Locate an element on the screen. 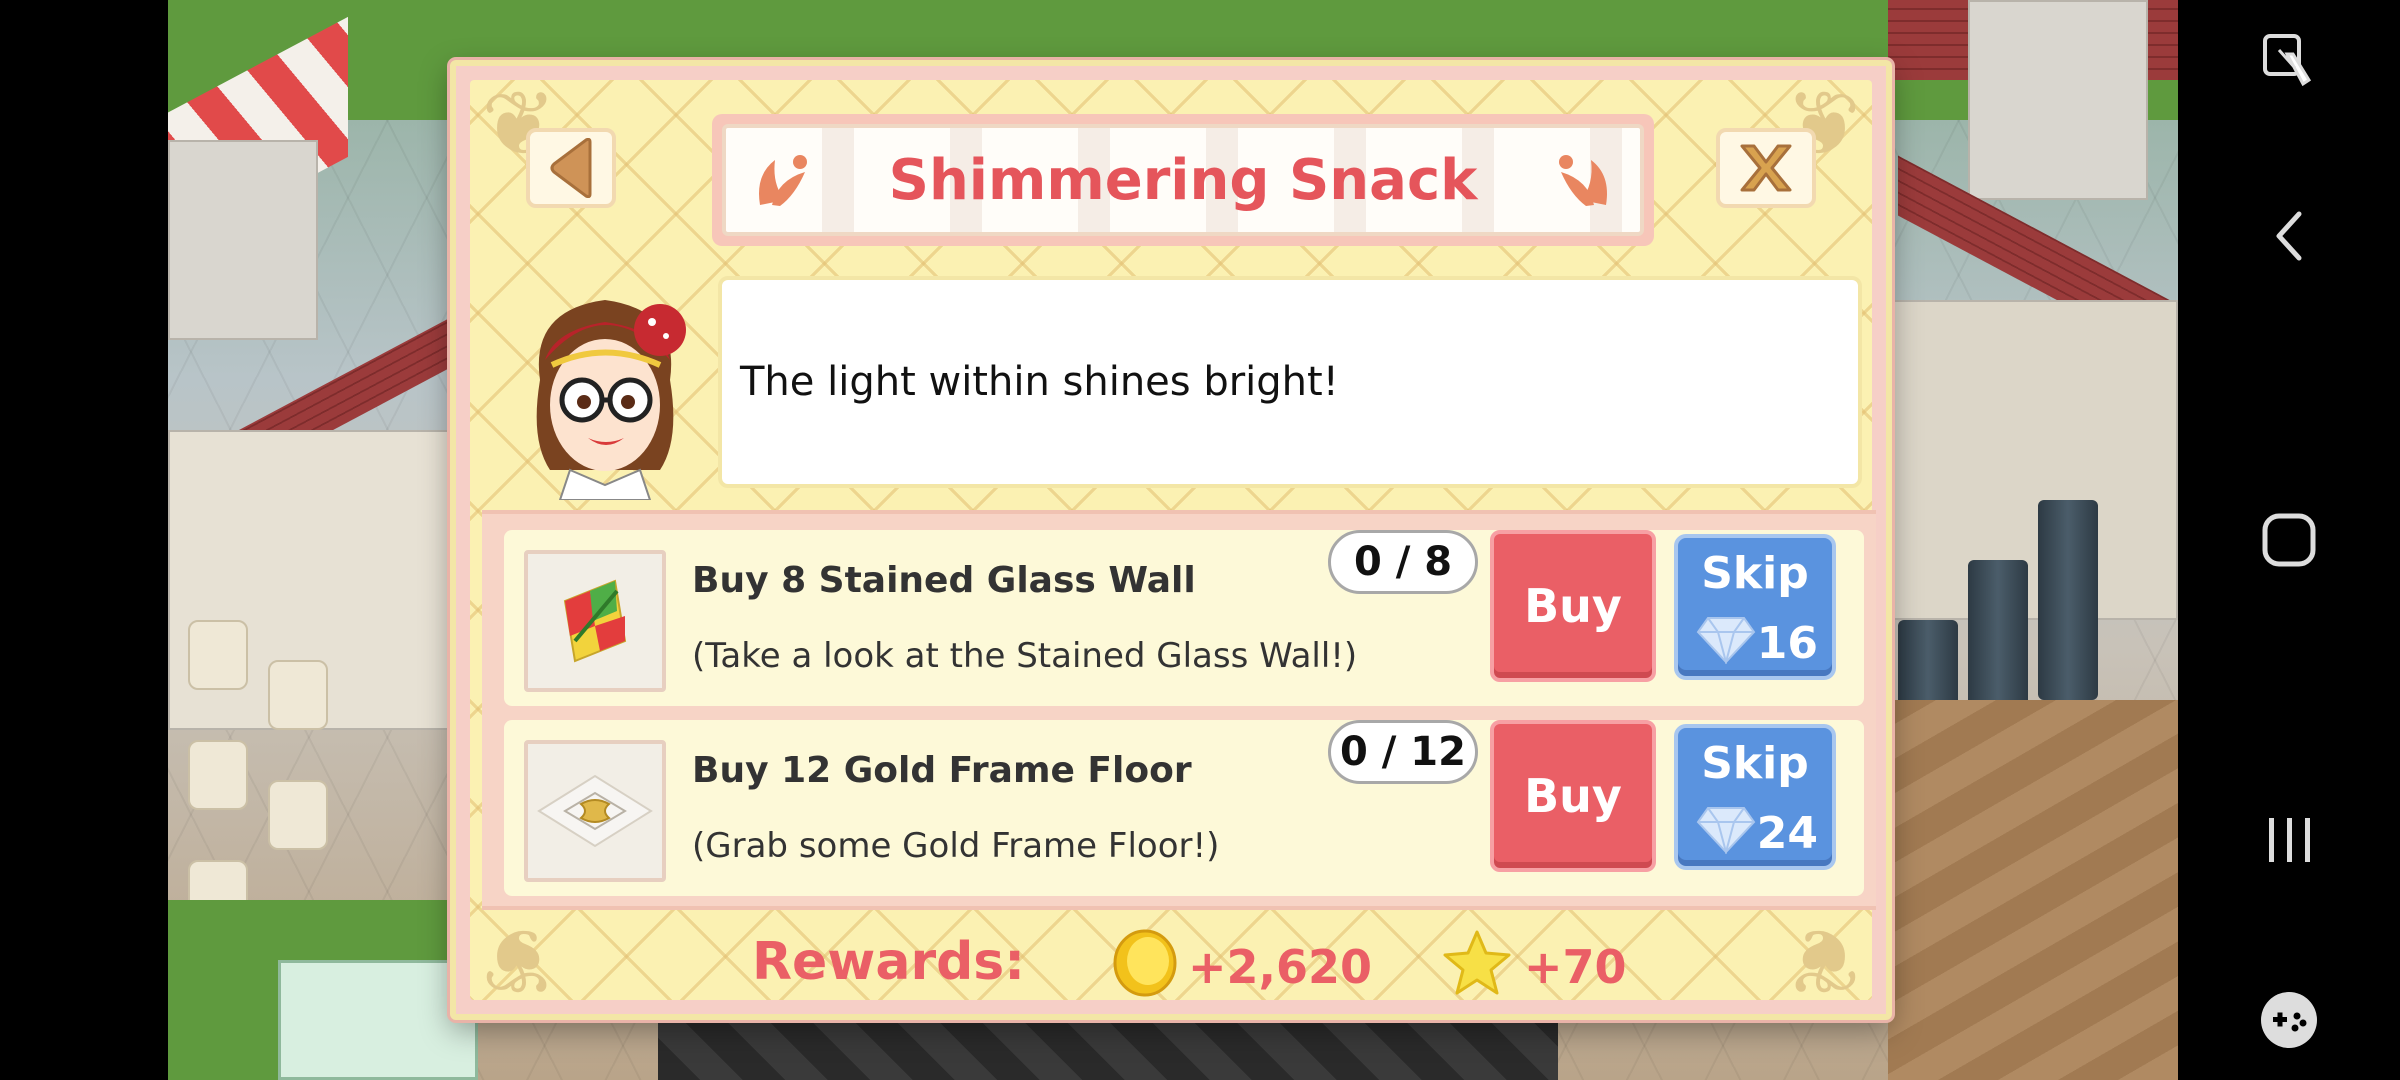  task-progress: 0 / 8 is located at coordinates (1403, 562).